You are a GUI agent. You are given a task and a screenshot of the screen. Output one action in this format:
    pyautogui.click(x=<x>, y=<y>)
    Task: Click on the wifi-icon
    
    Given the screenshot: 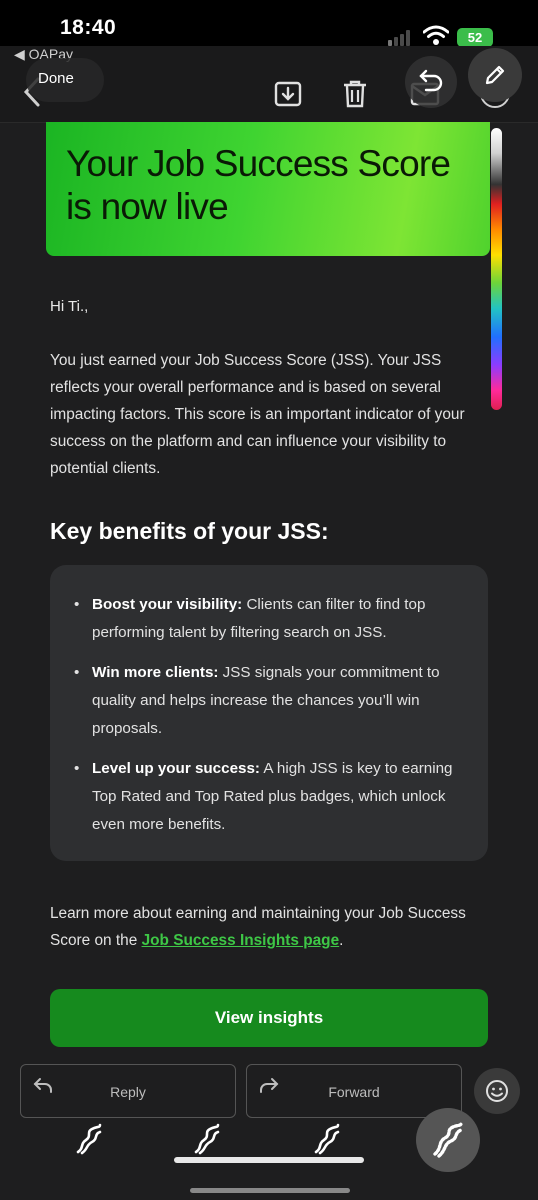 What is the action you would take?
    pyautogui.click(x=436, y=35)
    